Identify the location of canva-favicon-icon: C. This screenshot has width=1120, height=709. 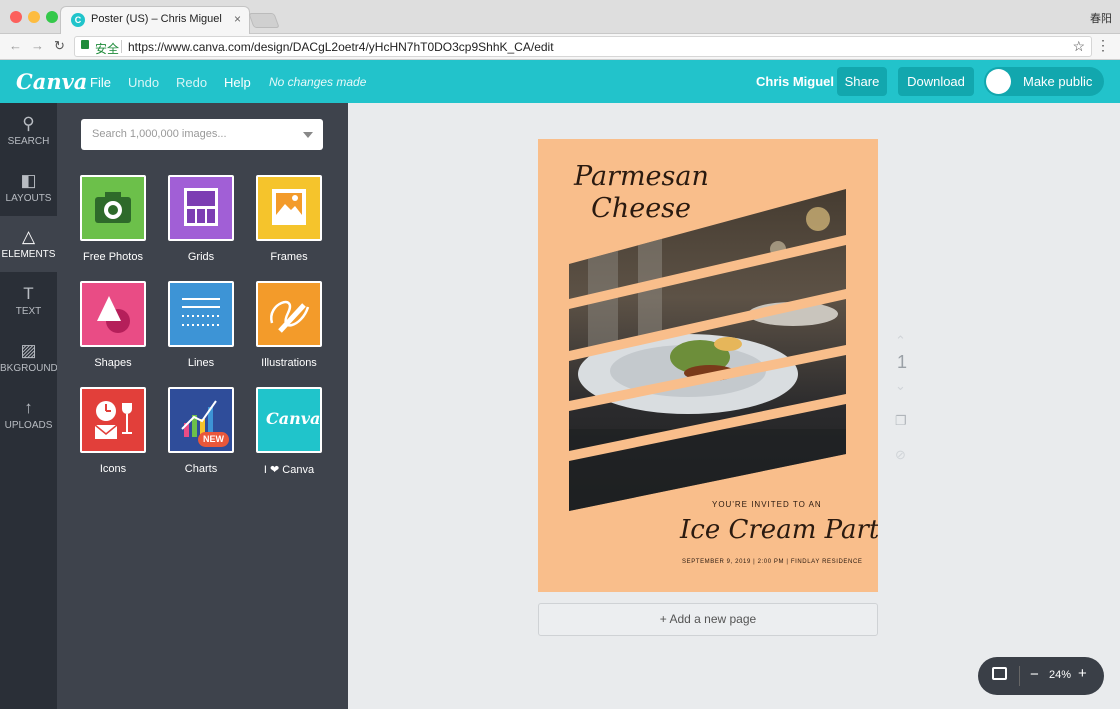
(78, 20).